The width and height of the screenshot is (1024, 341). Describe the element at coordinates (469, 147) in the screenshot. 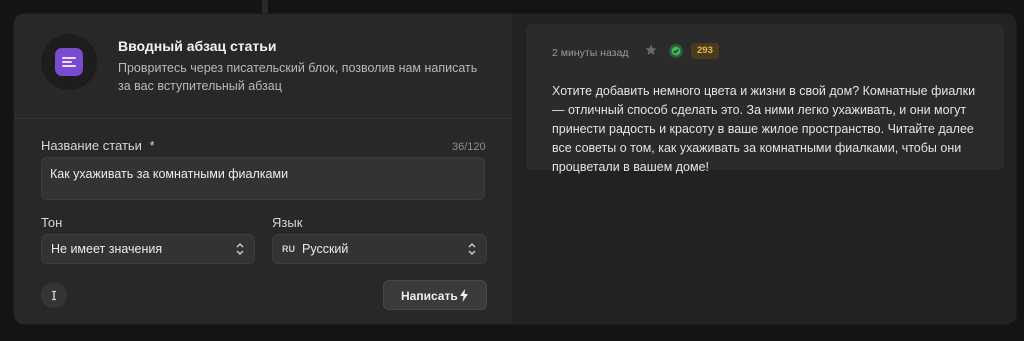

I see `char-counter: 36/120` at that location.